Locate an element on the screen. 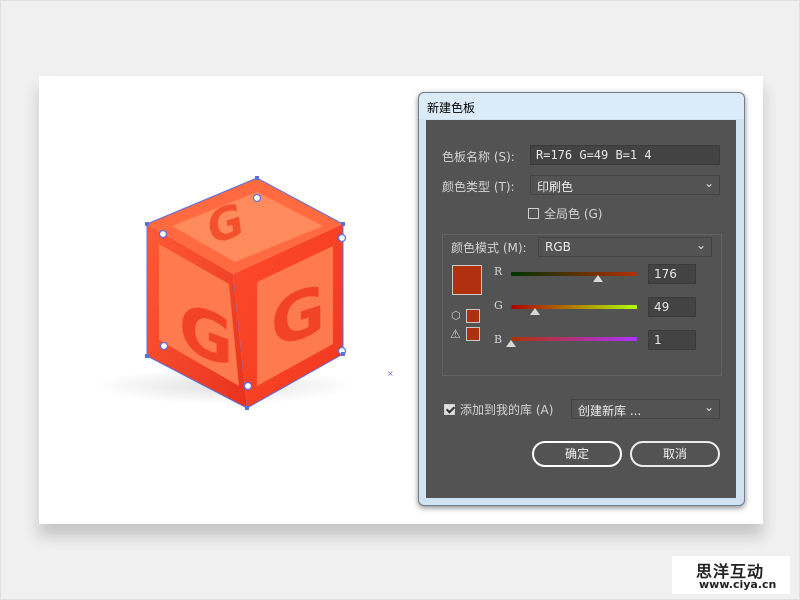 This screenshot has height=600, width=800. cube-gamut-icon: ⬡ is located at coordinates (456, 315).